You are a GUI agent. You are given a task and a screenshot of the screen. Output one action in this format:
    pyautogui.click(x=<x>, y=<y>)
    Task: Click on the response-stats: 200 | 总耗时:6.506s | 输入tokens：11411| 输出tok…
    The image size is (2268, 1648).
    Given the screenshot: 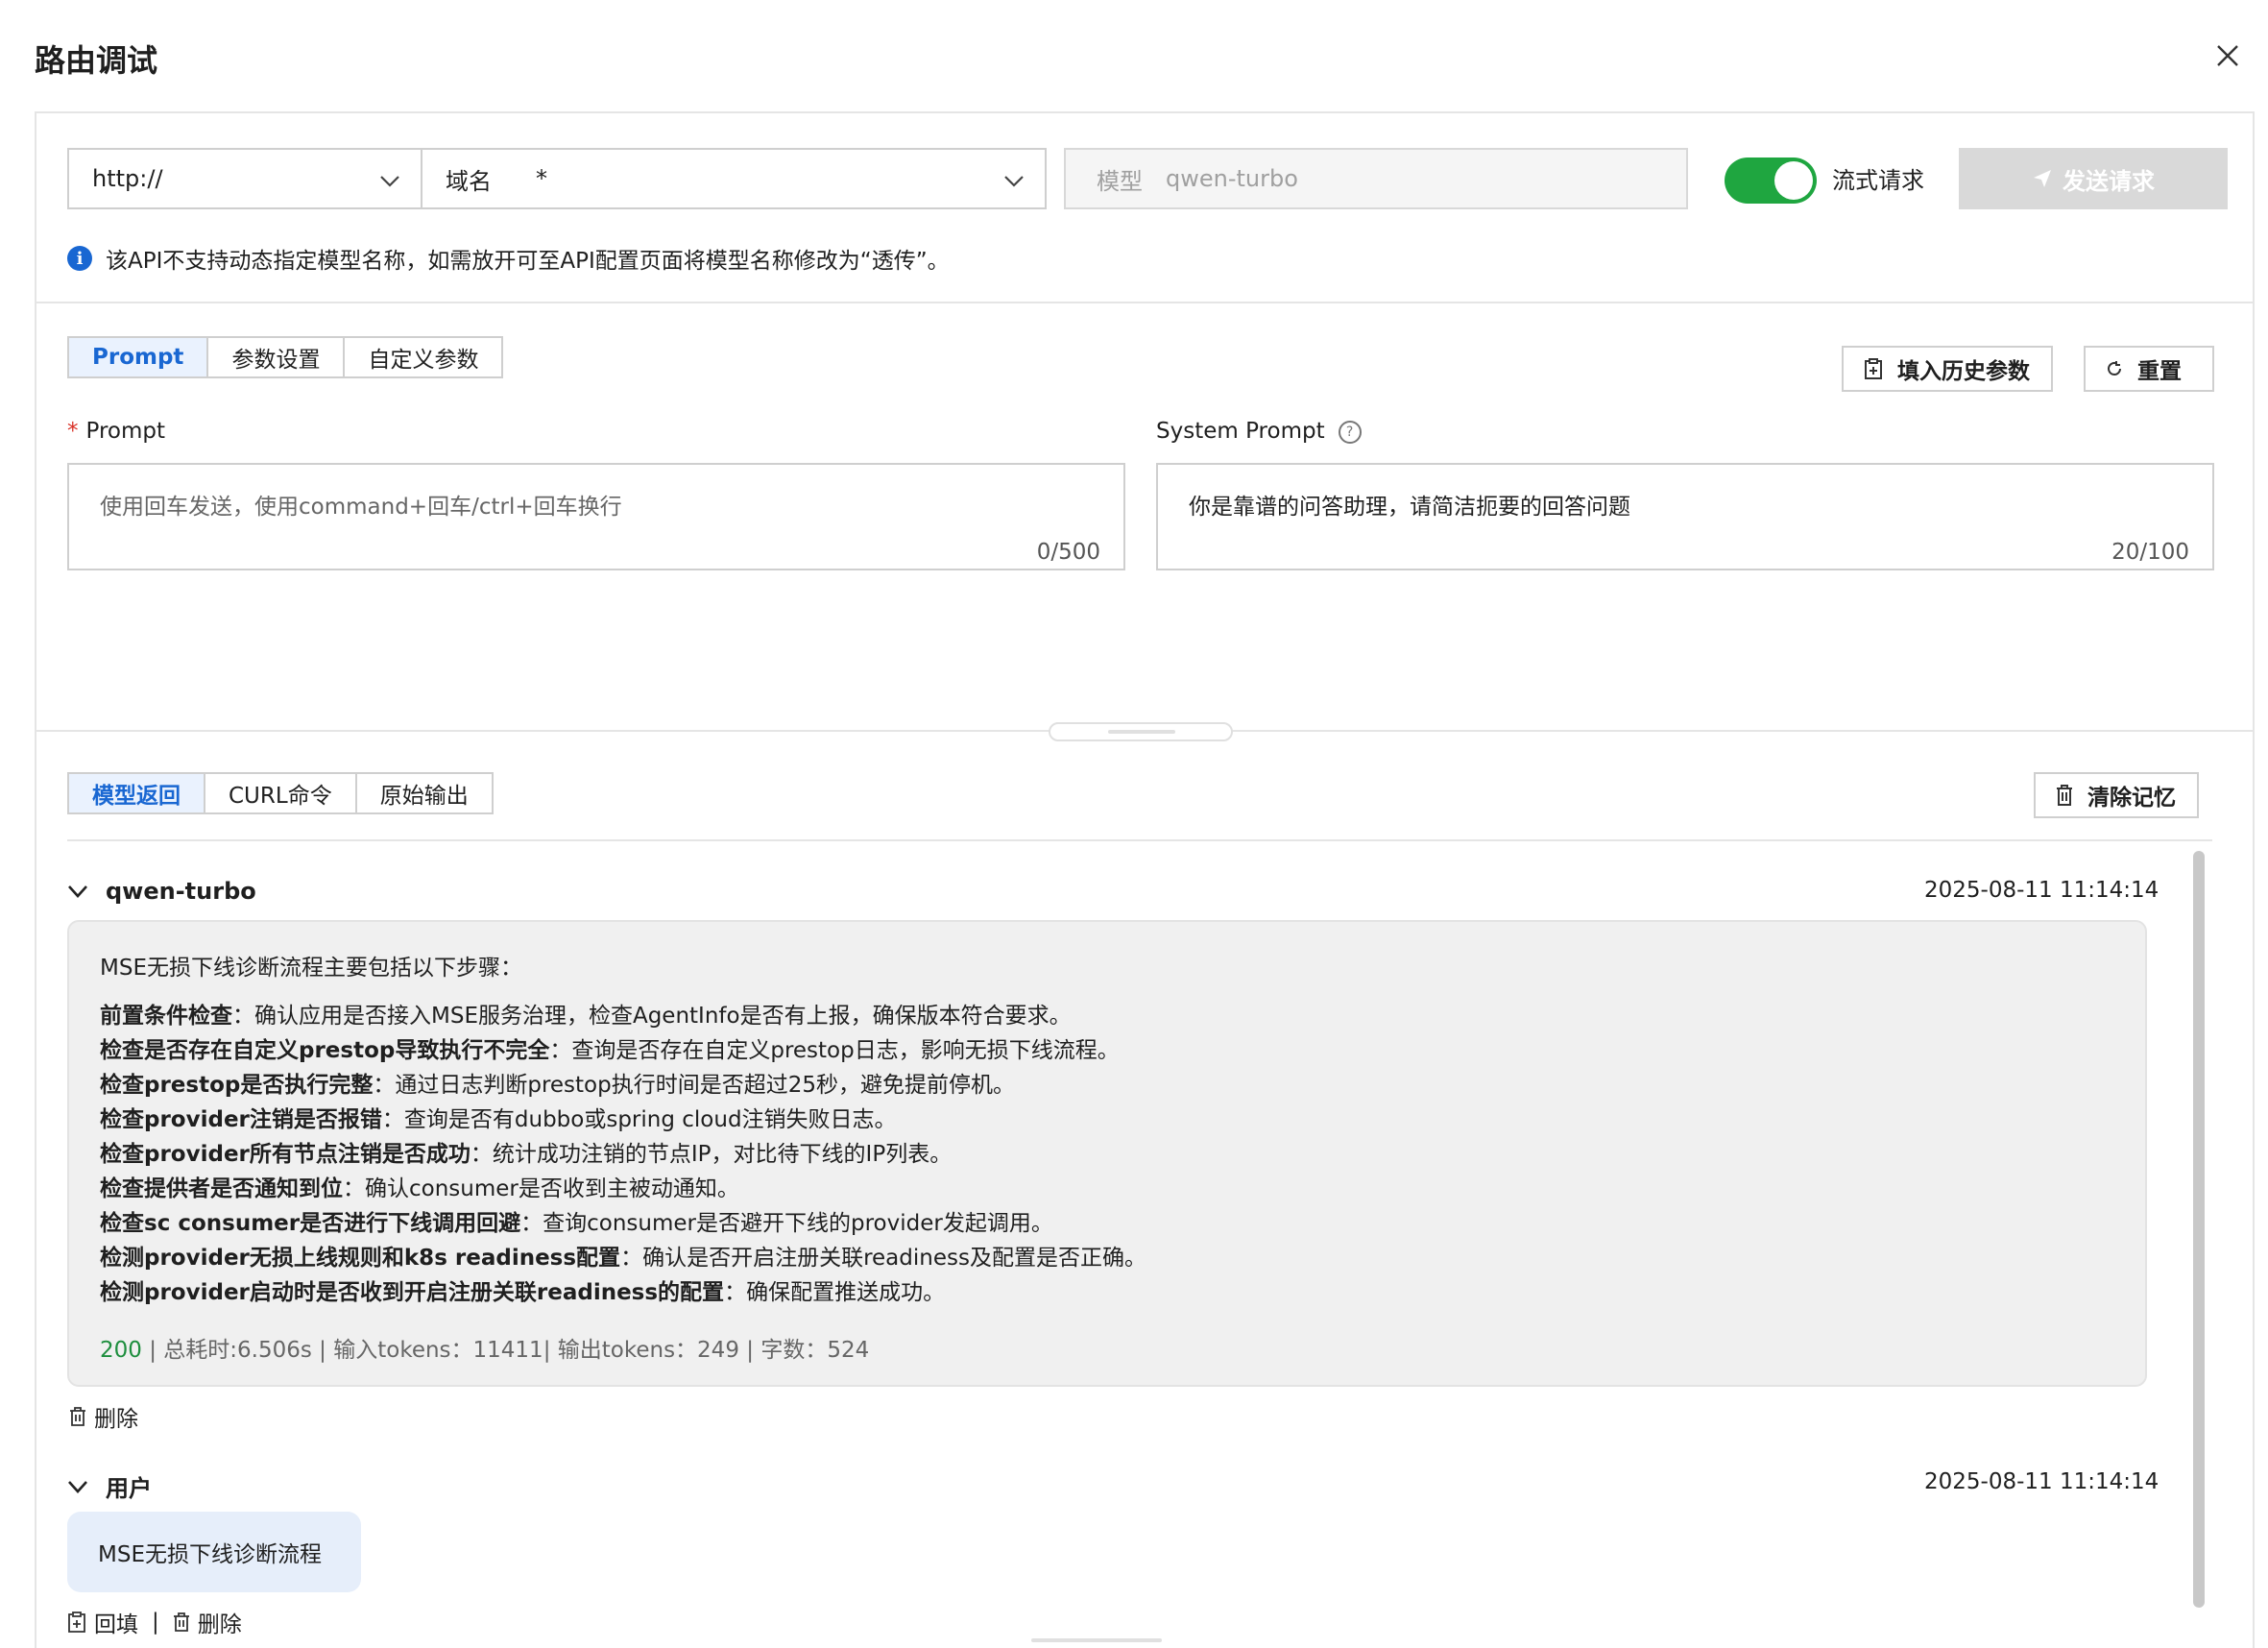 What is the action you would take?
    pyautogui.click(x=484, y=1348)
    